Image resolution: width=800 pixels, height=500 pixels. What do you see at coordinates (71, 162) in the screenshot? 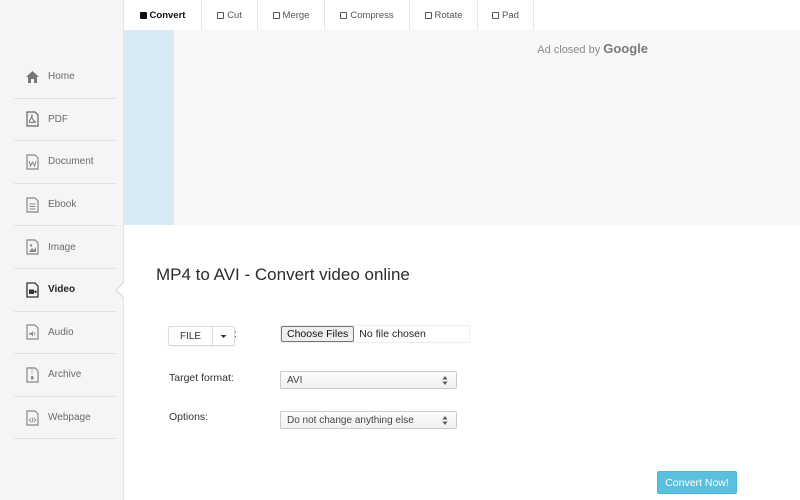
I see `sidebar-item-label: Document` at bounding box center [71, 162].